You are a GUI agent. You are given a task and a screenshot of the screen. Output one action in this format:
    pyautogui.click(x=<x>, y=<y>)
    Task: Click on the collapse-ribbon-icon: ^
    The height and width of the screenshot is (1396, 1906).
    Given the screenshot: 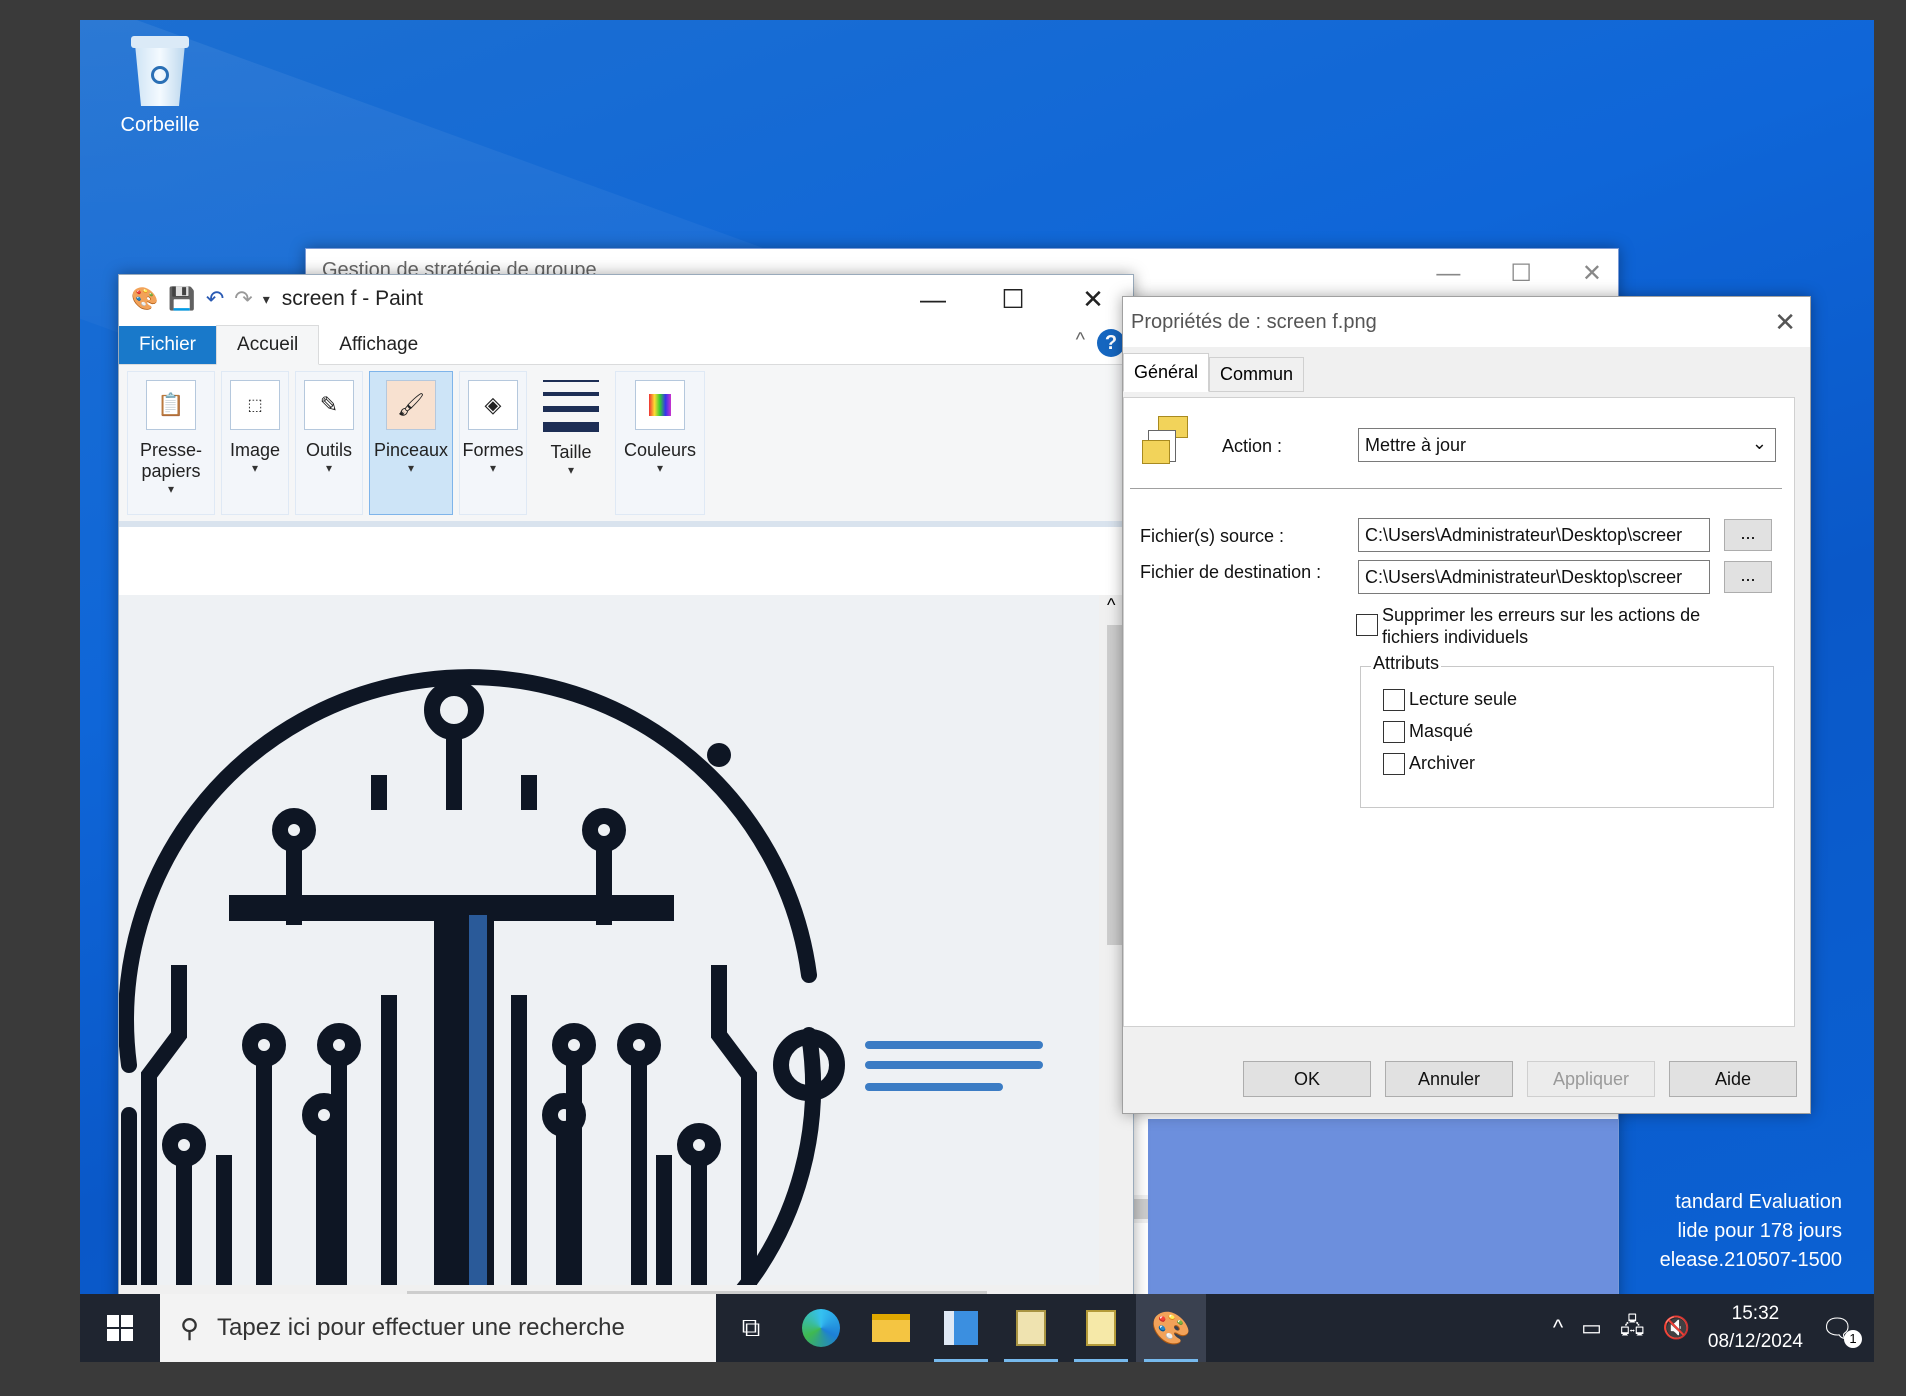 What is the action you would take?
    pyautogui.click(x=1080, y=340)
    